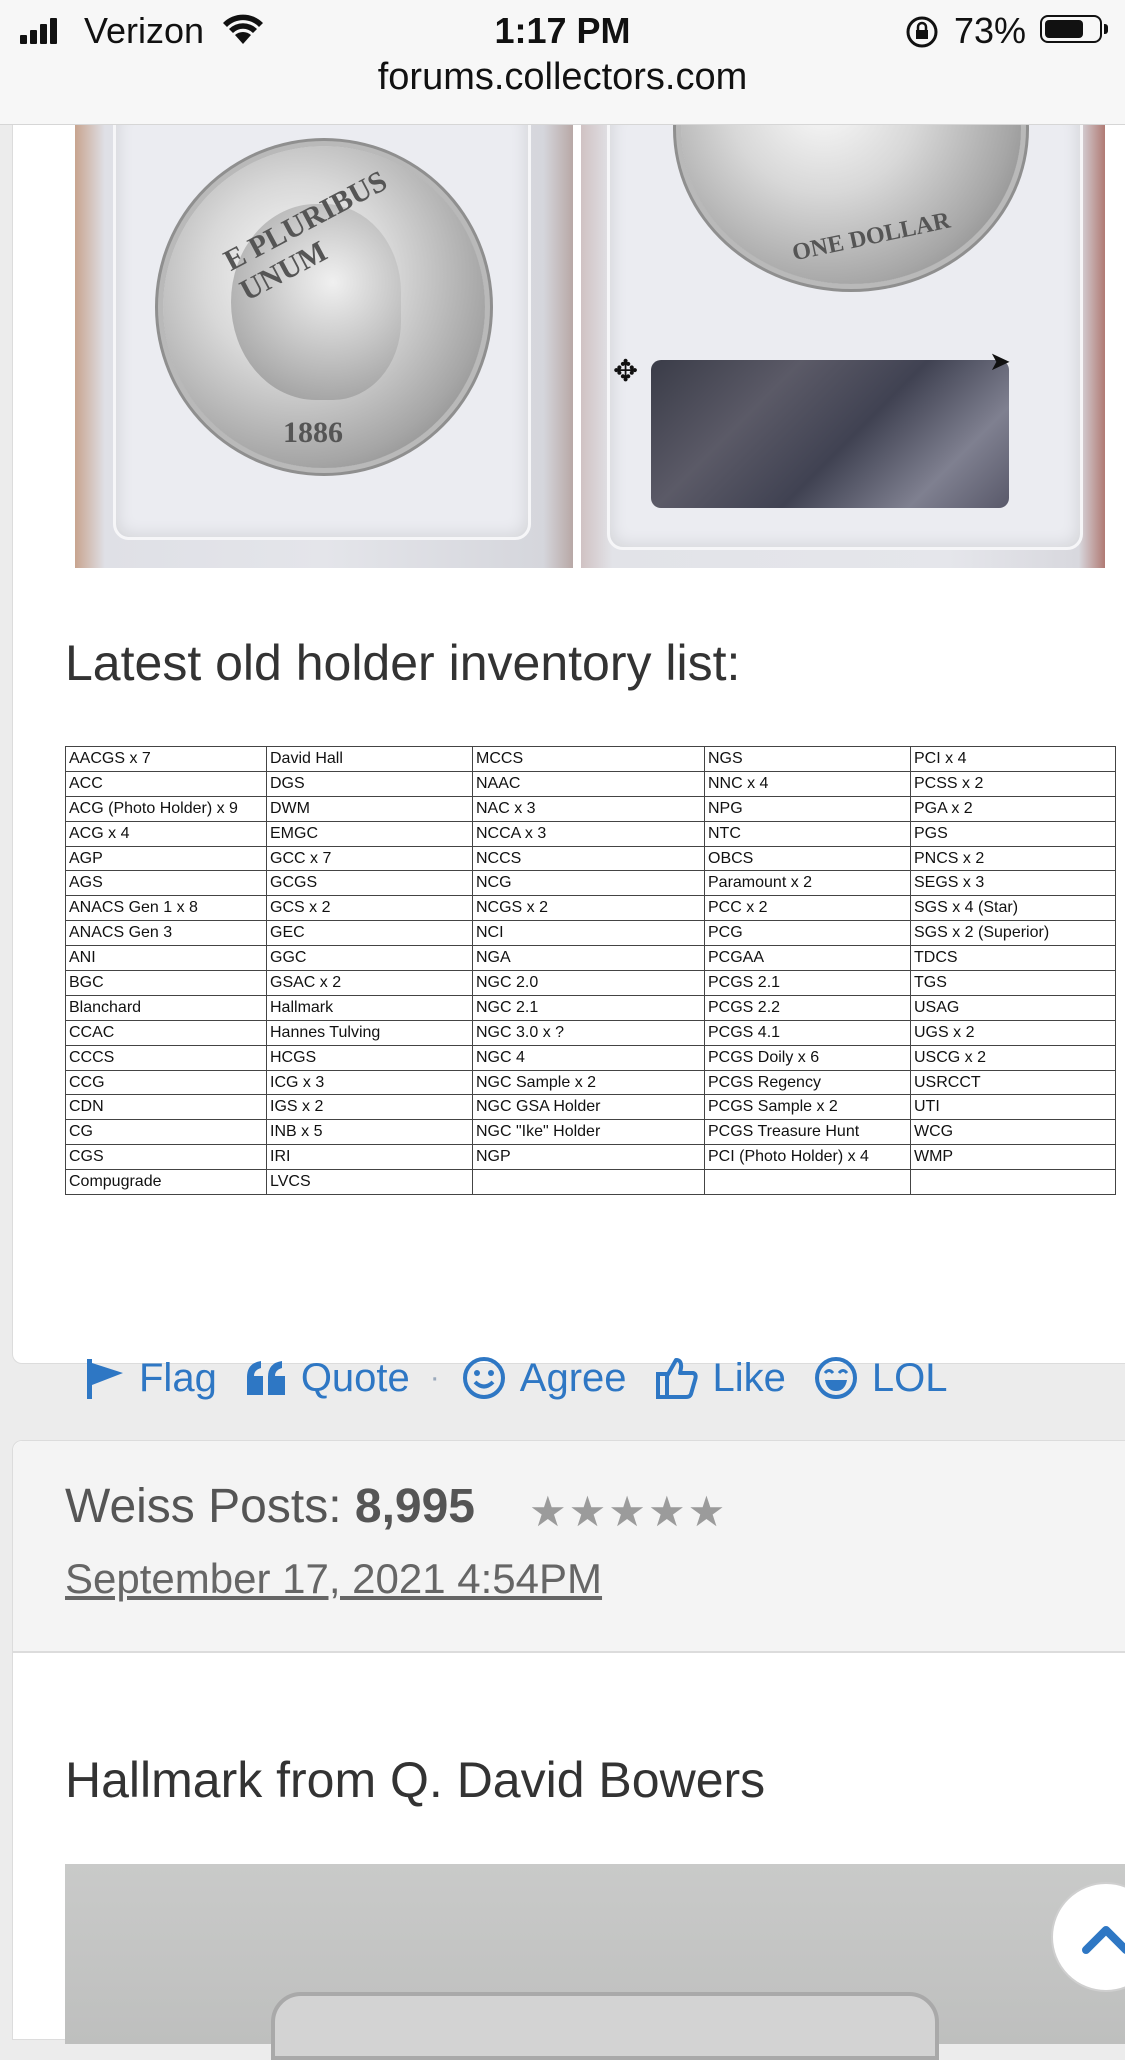 The height and width of the screenshot is (2060, 1125). What do you see at coordinates (628, 1511) in the screenshot?
I see `rank-stars: ★★★★★` at bounding box center [628, 1511].